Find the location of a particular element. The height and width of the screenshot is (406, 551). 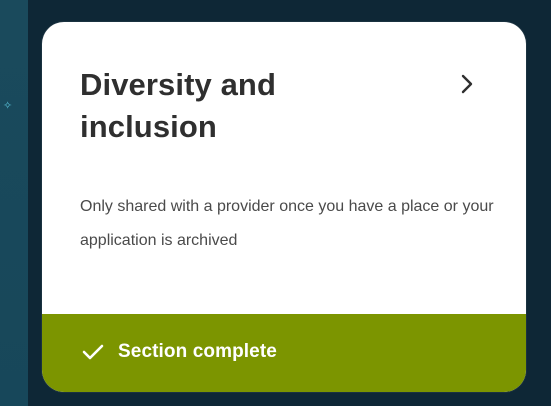

edge-sparkle-icon: ✧ is located at coordinates (8, 105).